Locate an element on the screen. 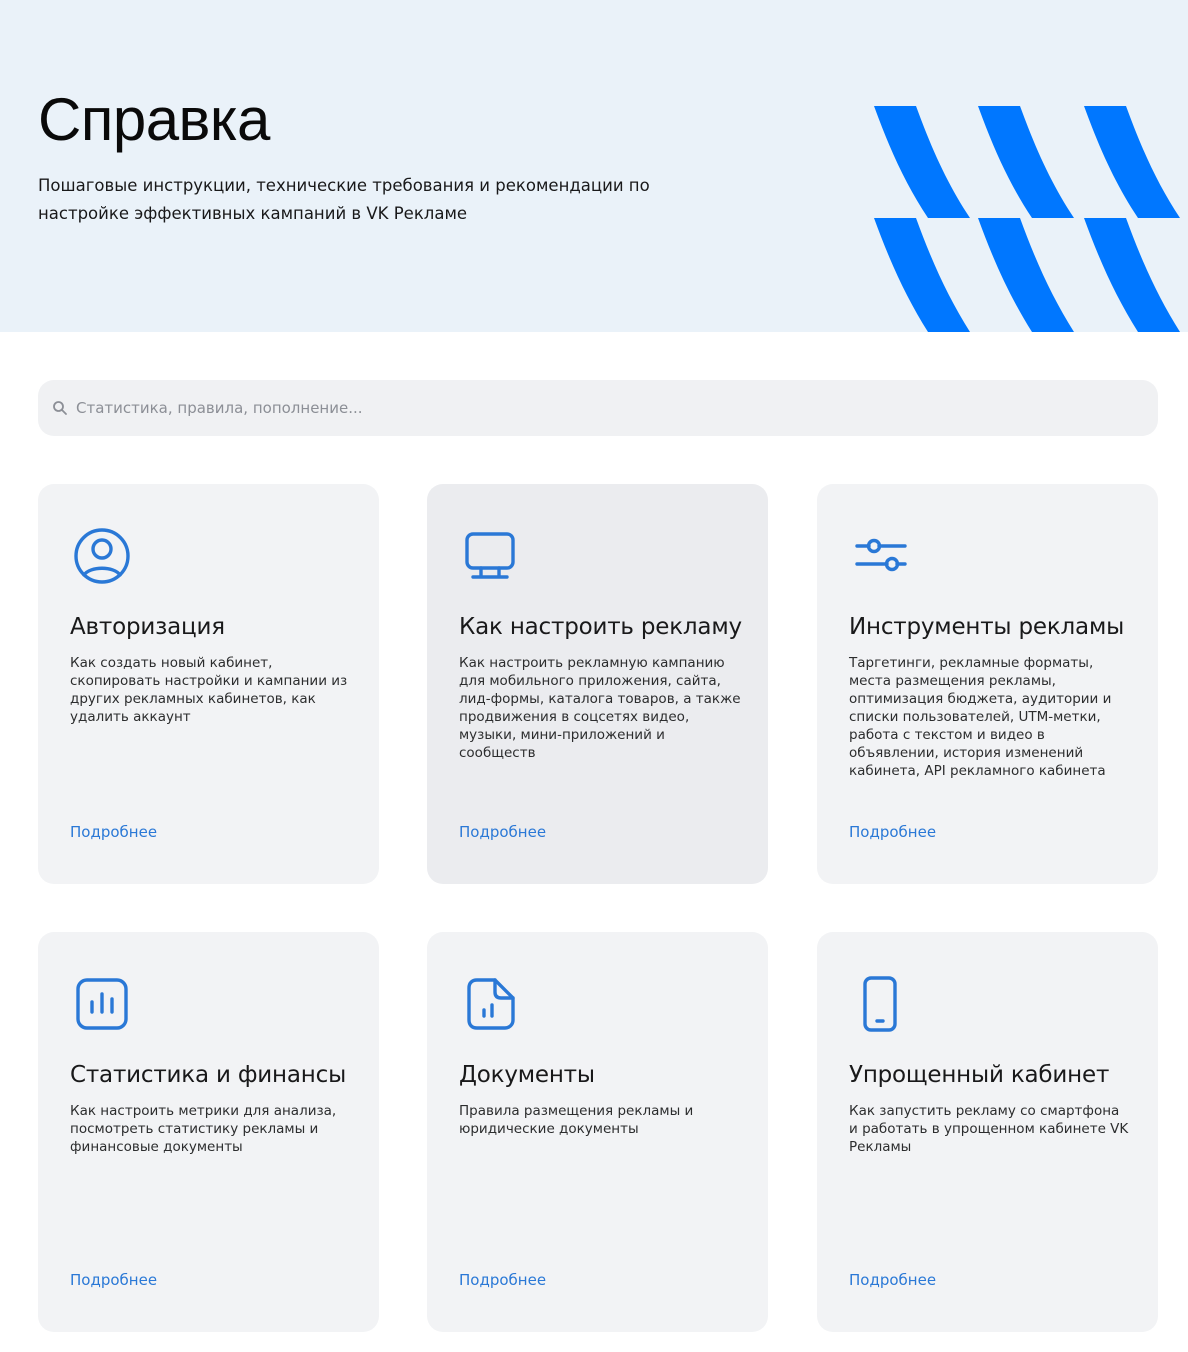 This screenshot has height=1352, width=1188. sliders-icon is located at coordinates (881, 555).